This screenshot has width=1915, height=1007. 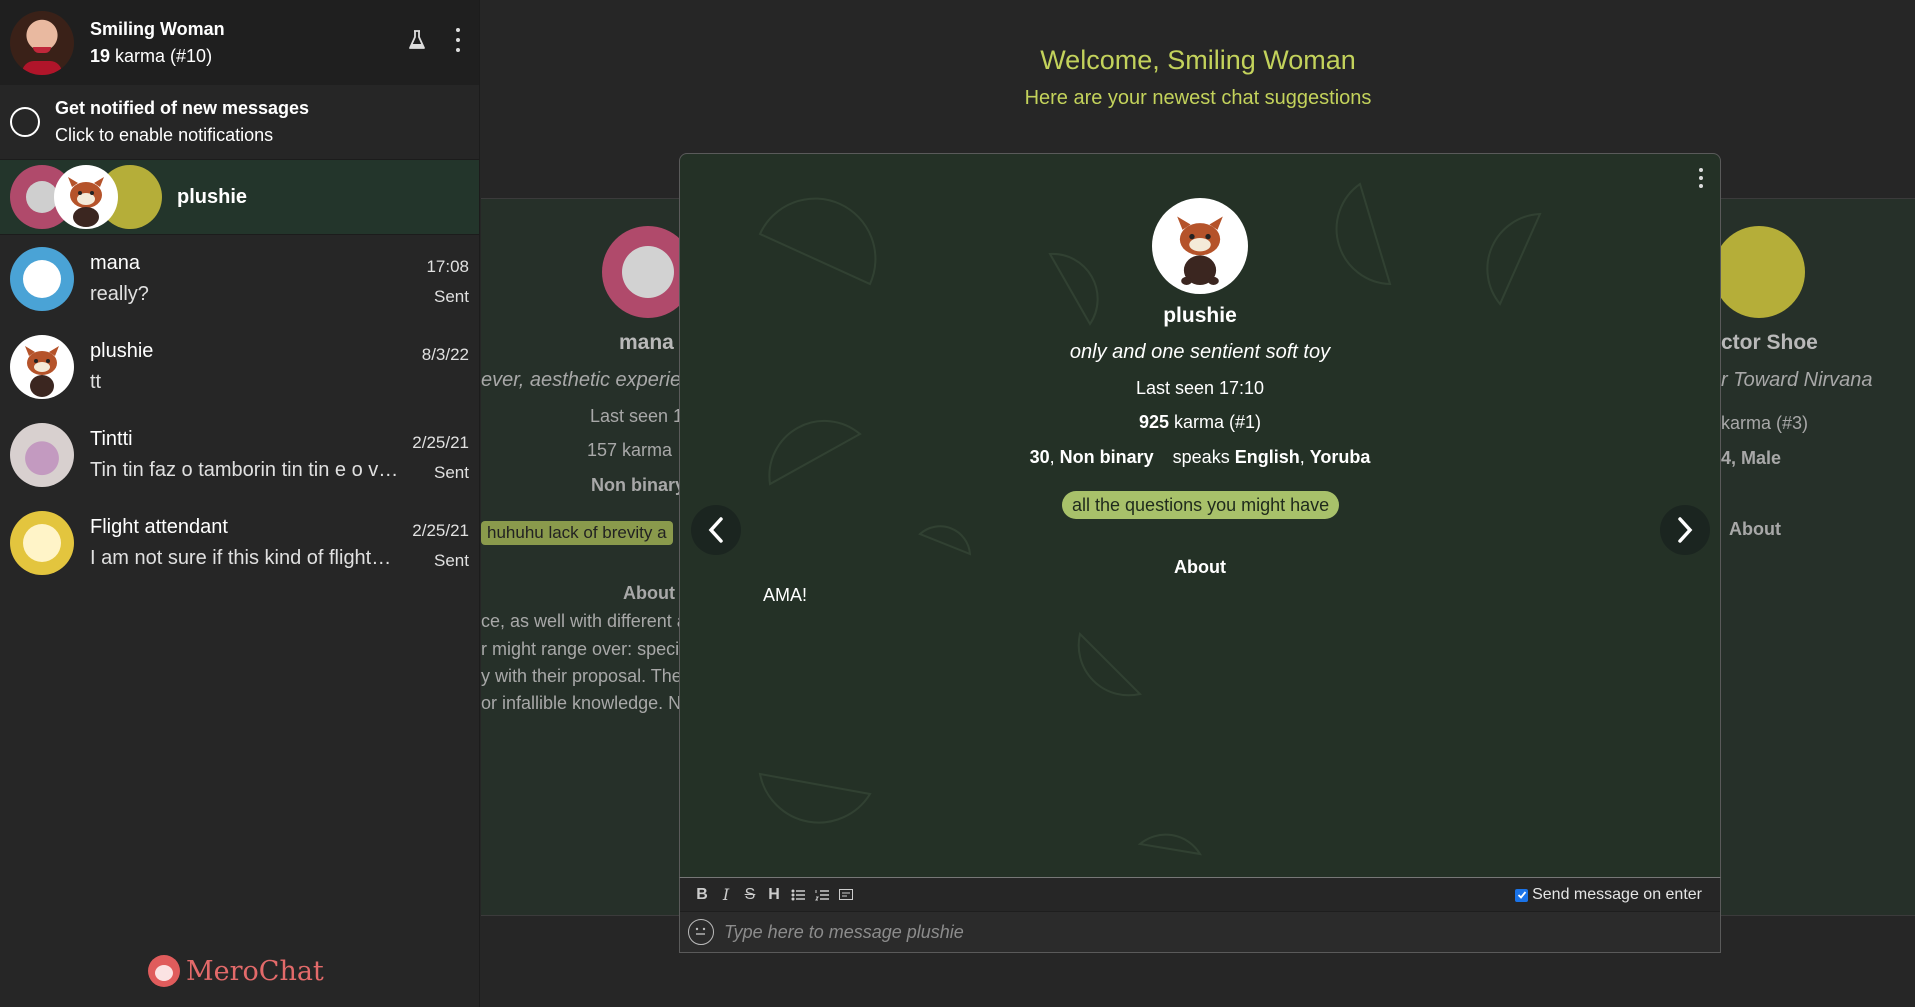 I want to click on italic-icon: I, so click(x=726, y=895).